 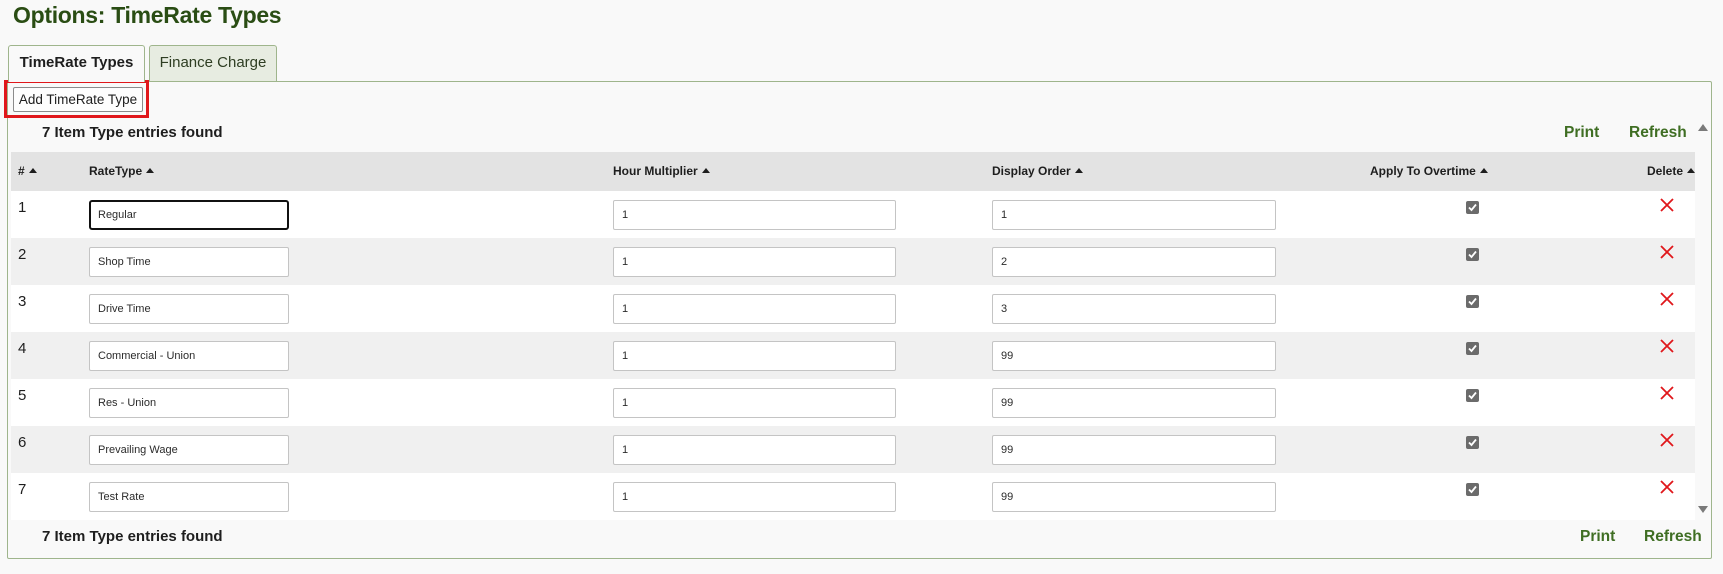 I want to click on refresh-link-top: Refresh, so click(x=1658, y=133).